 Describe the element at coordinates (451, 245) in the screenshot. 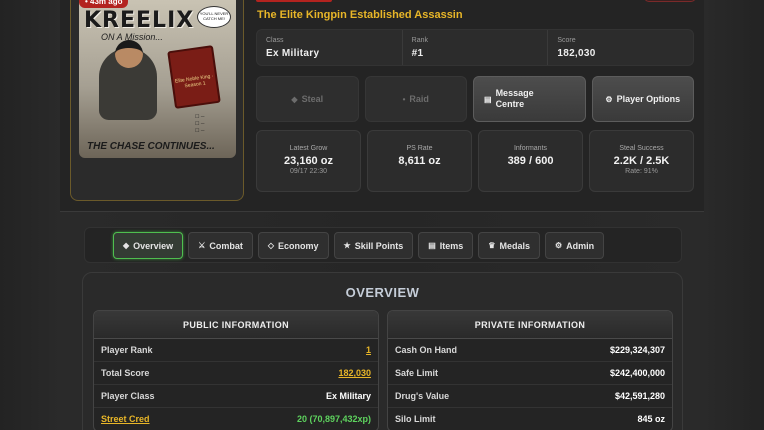

I see `tab-label: Items` at that location.